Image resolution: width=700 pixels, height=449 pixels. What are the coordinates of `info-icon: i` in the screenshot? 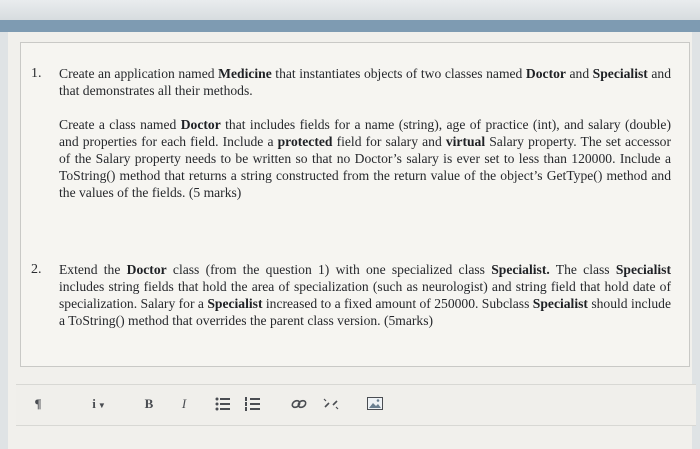 It's located at (94, 403).